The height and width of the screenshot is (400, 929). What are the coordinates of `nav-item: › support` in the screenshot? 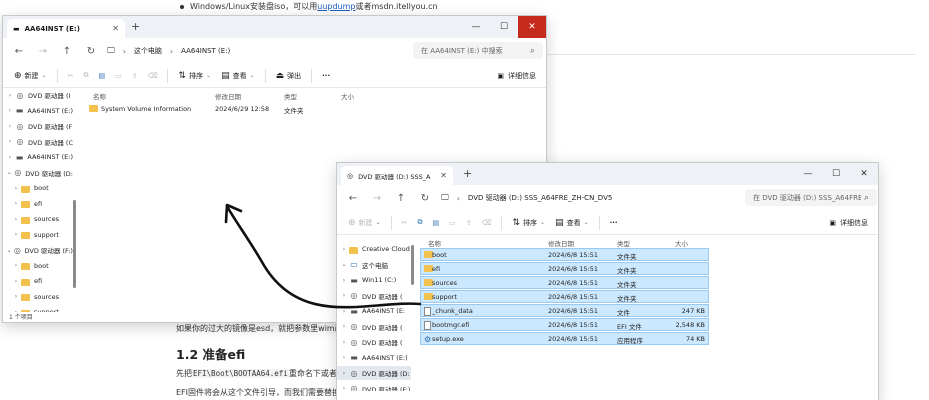 It's located at (38, 308).